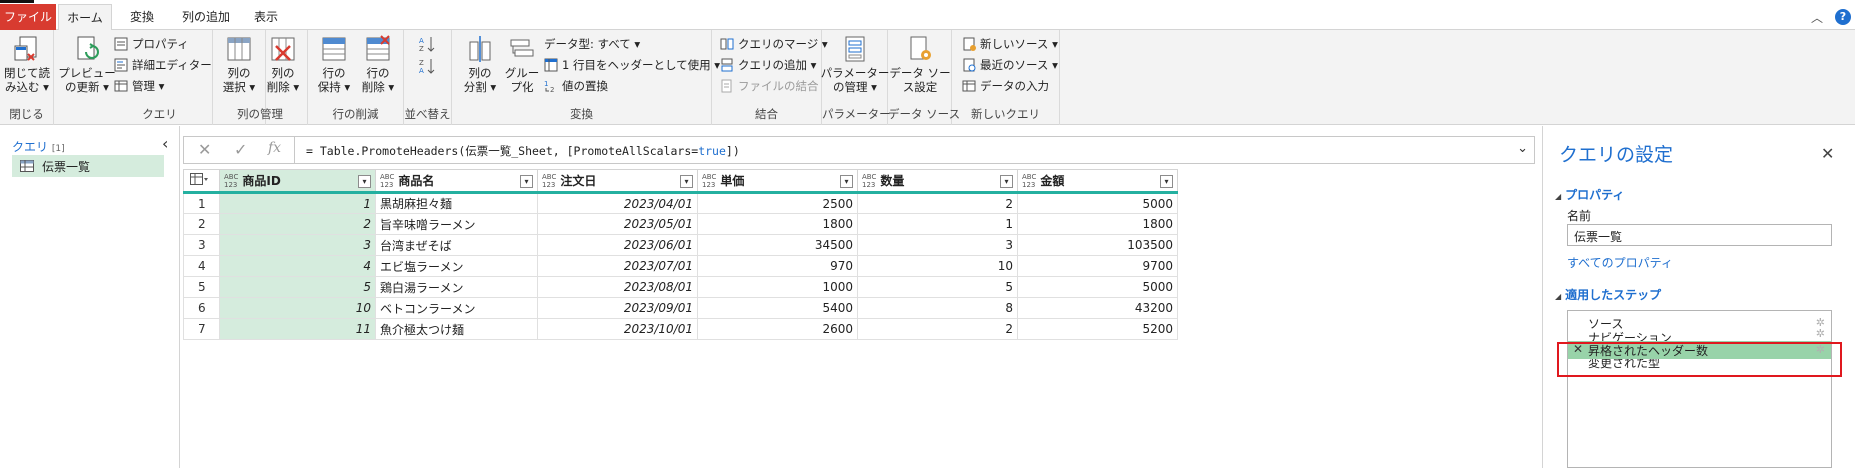 Image resolution: width=1855 pixels, height=468 pixels. Describe the element at coordinates (937, 266) in the screenshot. I see `cell-qty: 10` at that location.